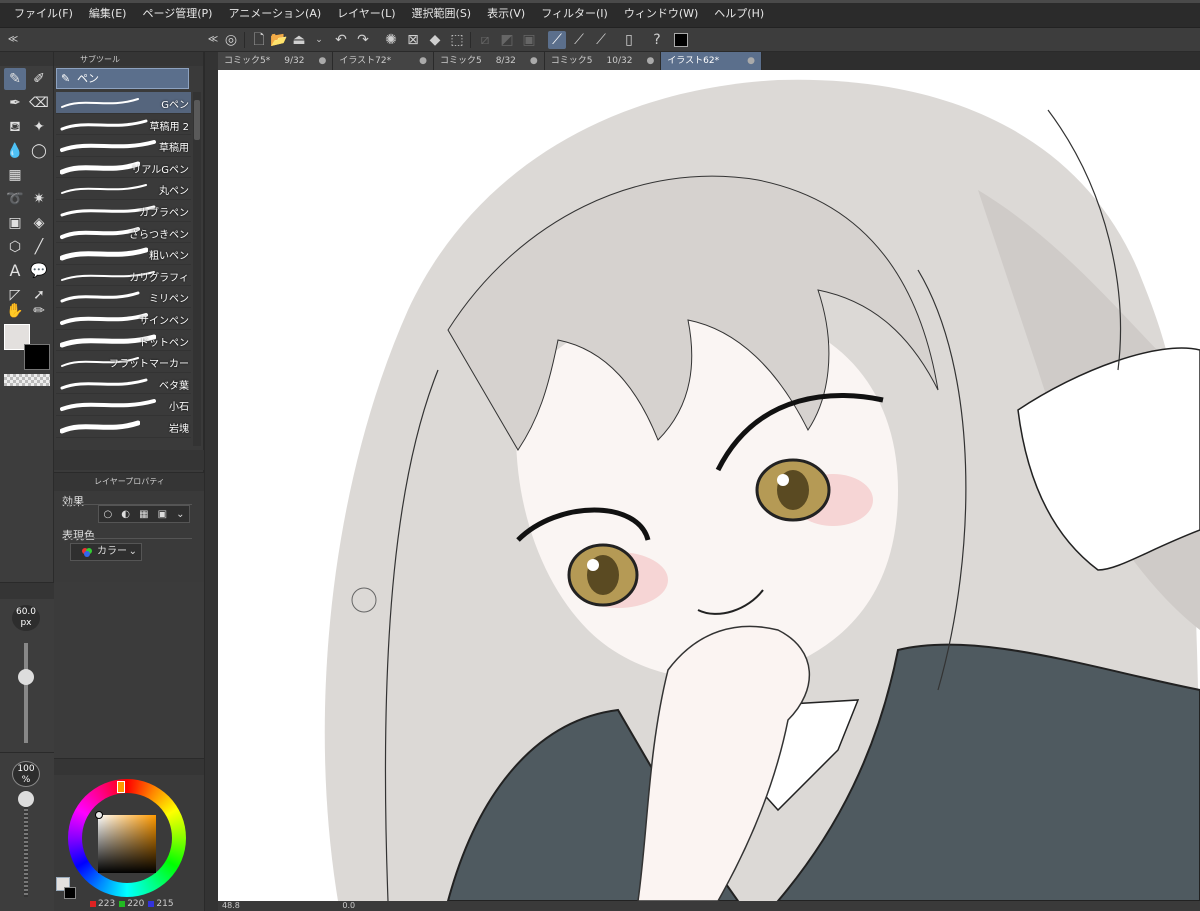 The image size is (1200, 911). What do you see at coordinates (121, 787) in the screenshot?
I see `hue-marker` at bounding box center [121, 787].